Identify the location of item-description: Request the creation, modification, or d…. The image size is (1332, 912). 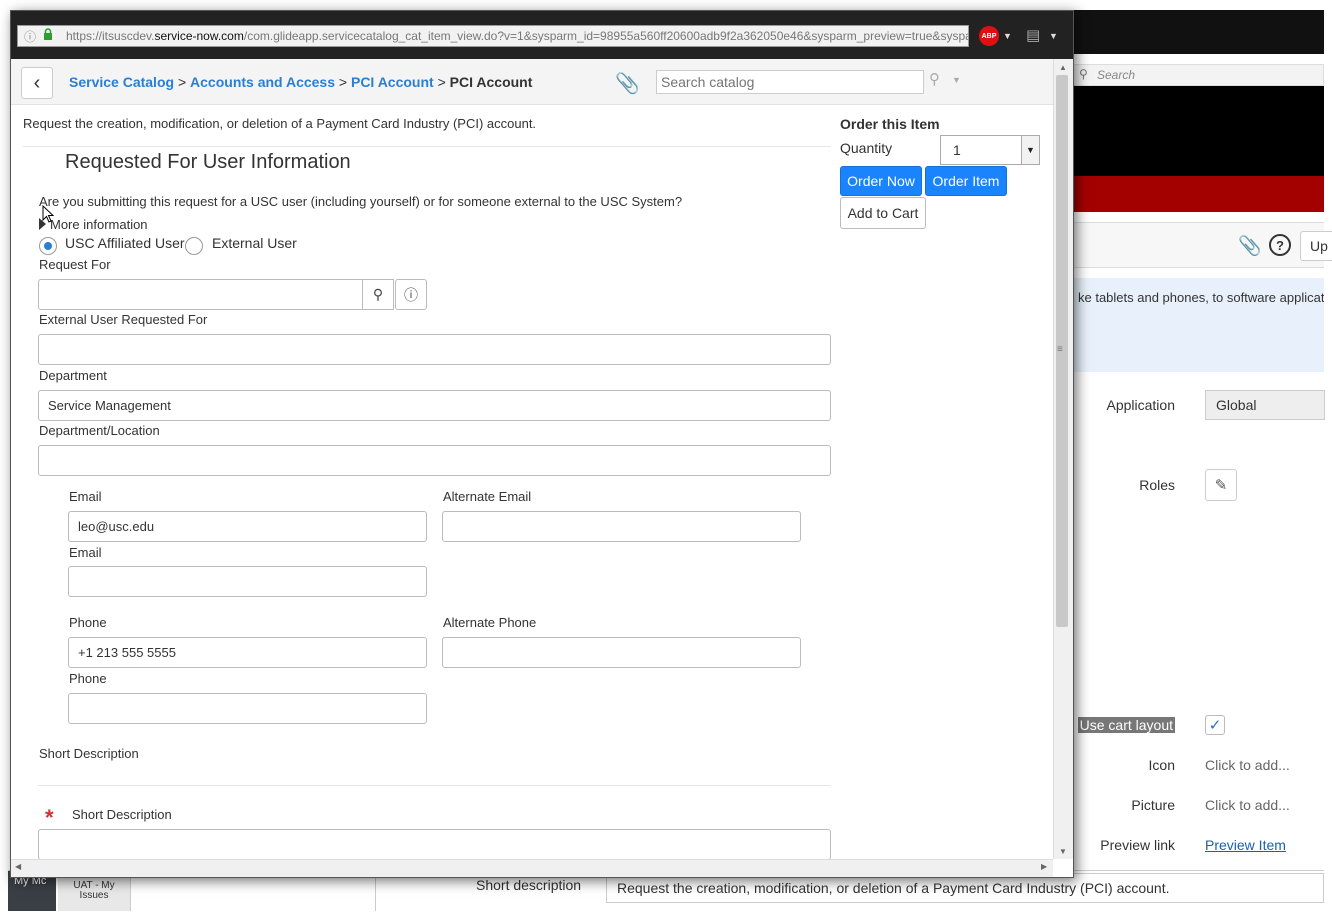
(280, 123).